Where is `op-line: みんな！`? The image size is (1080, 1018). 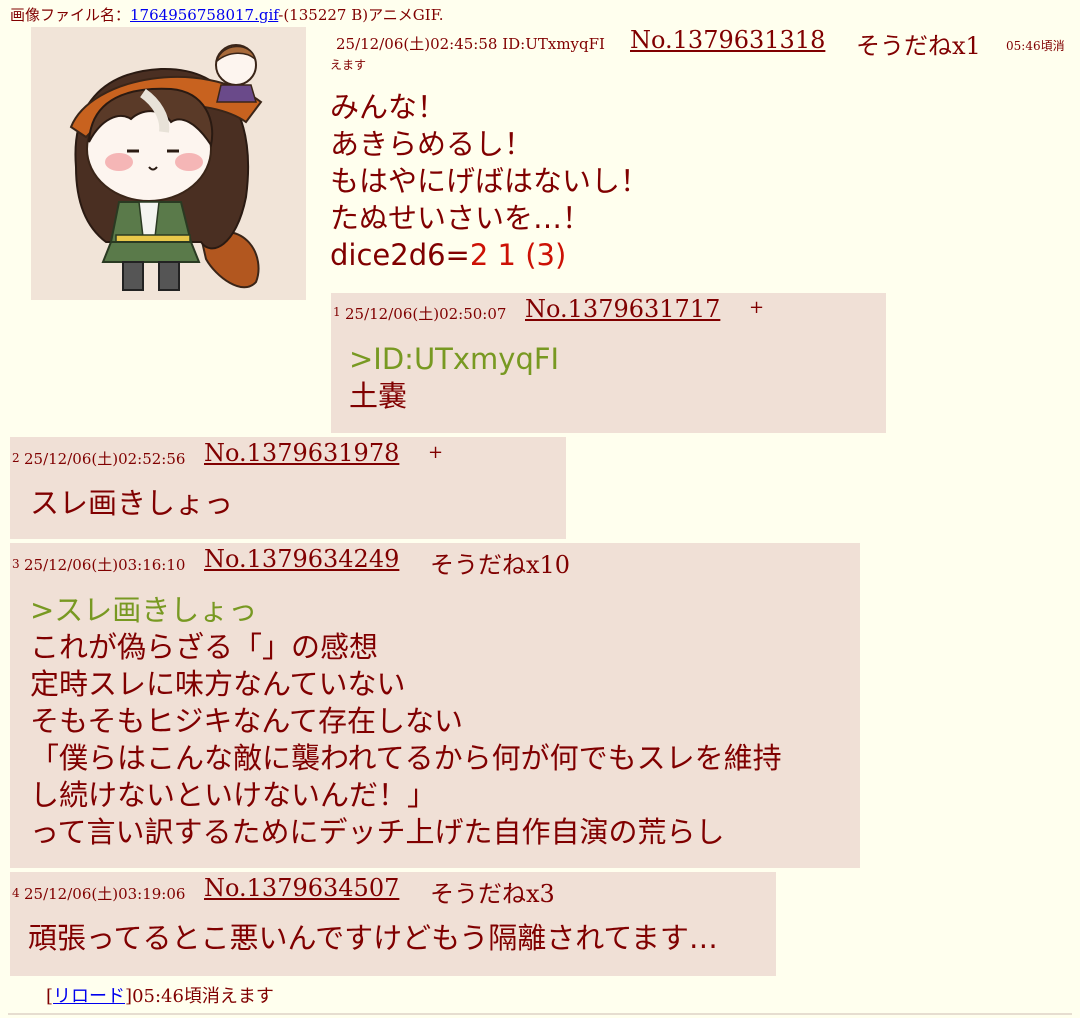
op-line: みんな！ is located at coordinates (388, 107).